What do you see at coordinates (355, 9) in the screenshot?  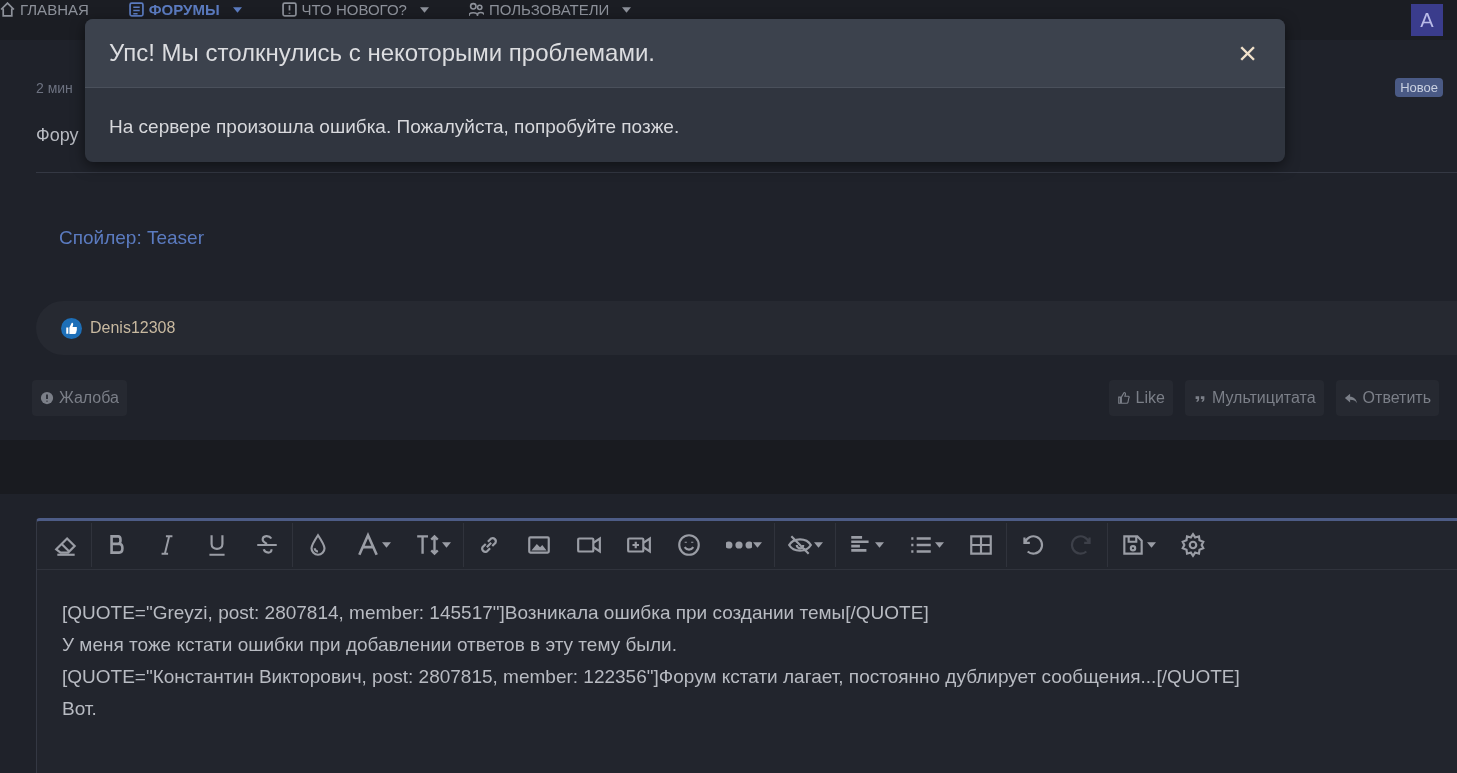 I see `nav-tab: ЧТО НОВОГО?` at bounding box center [355, 9].